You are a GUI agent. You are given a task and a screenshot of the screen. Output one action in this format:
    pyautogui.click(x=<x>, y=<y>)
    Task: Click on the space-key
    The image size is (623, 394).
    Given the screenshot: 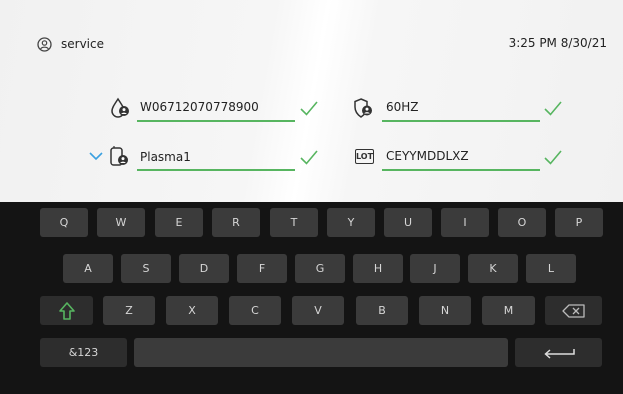 What is the action you would take?
    pyautogui.click(x=321, y=352)
    